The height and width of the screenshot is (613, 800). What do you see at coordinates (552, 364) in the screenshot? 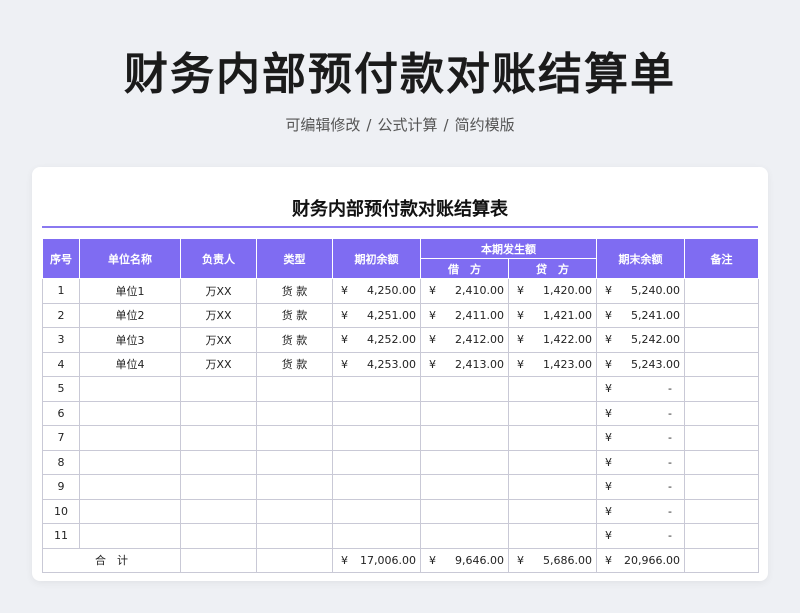
I see `money-cell: ¥1,423.00` at bounding box center [552, 364].